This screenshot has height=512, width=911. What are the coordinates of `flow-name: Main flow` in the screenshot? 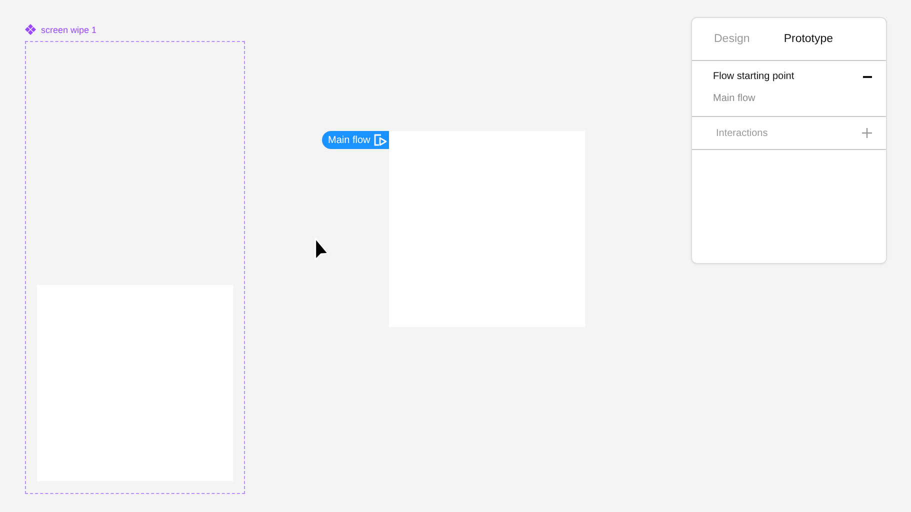 It's located at (792, 98).